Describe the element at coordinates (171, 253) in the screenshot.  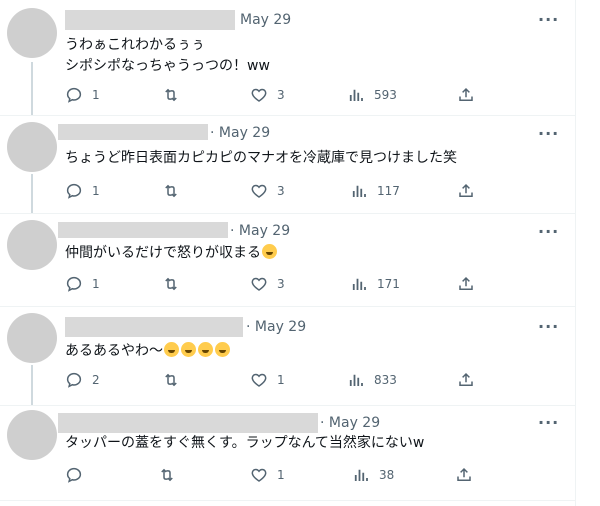
I see `tweet-text: 仲間がいるだけで怒りが収まる` at that location.